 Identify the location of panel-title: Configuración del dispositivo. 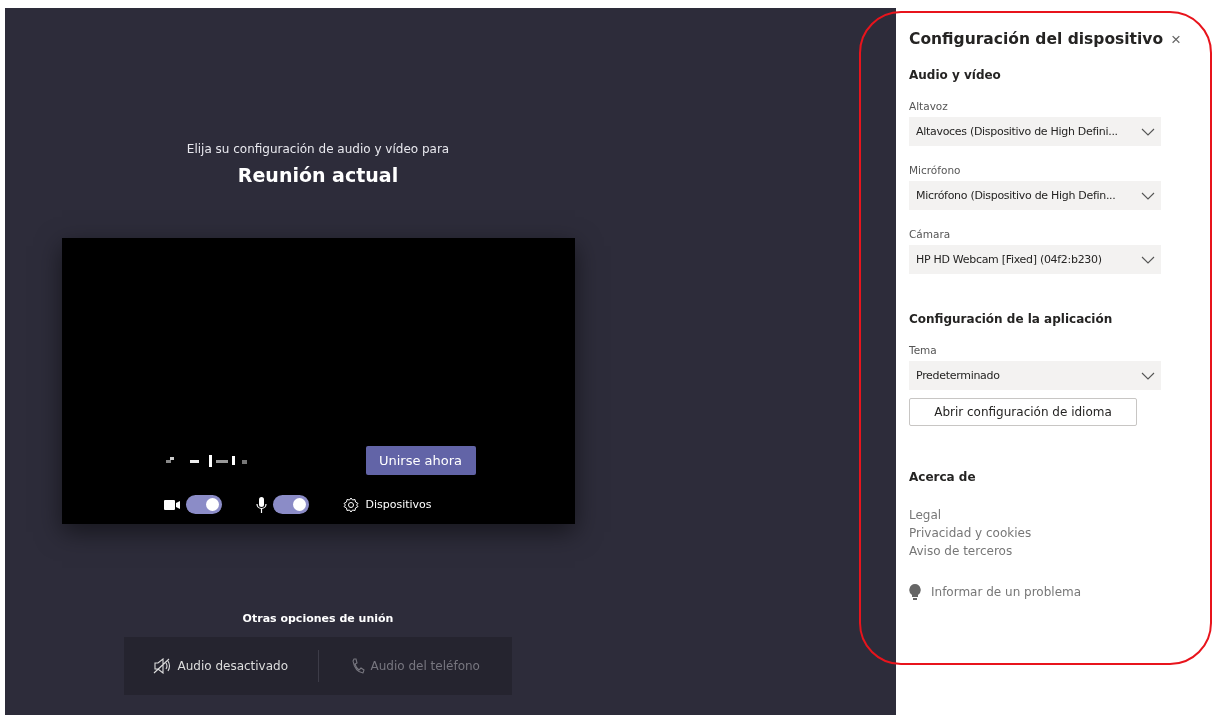
(1036, 39).